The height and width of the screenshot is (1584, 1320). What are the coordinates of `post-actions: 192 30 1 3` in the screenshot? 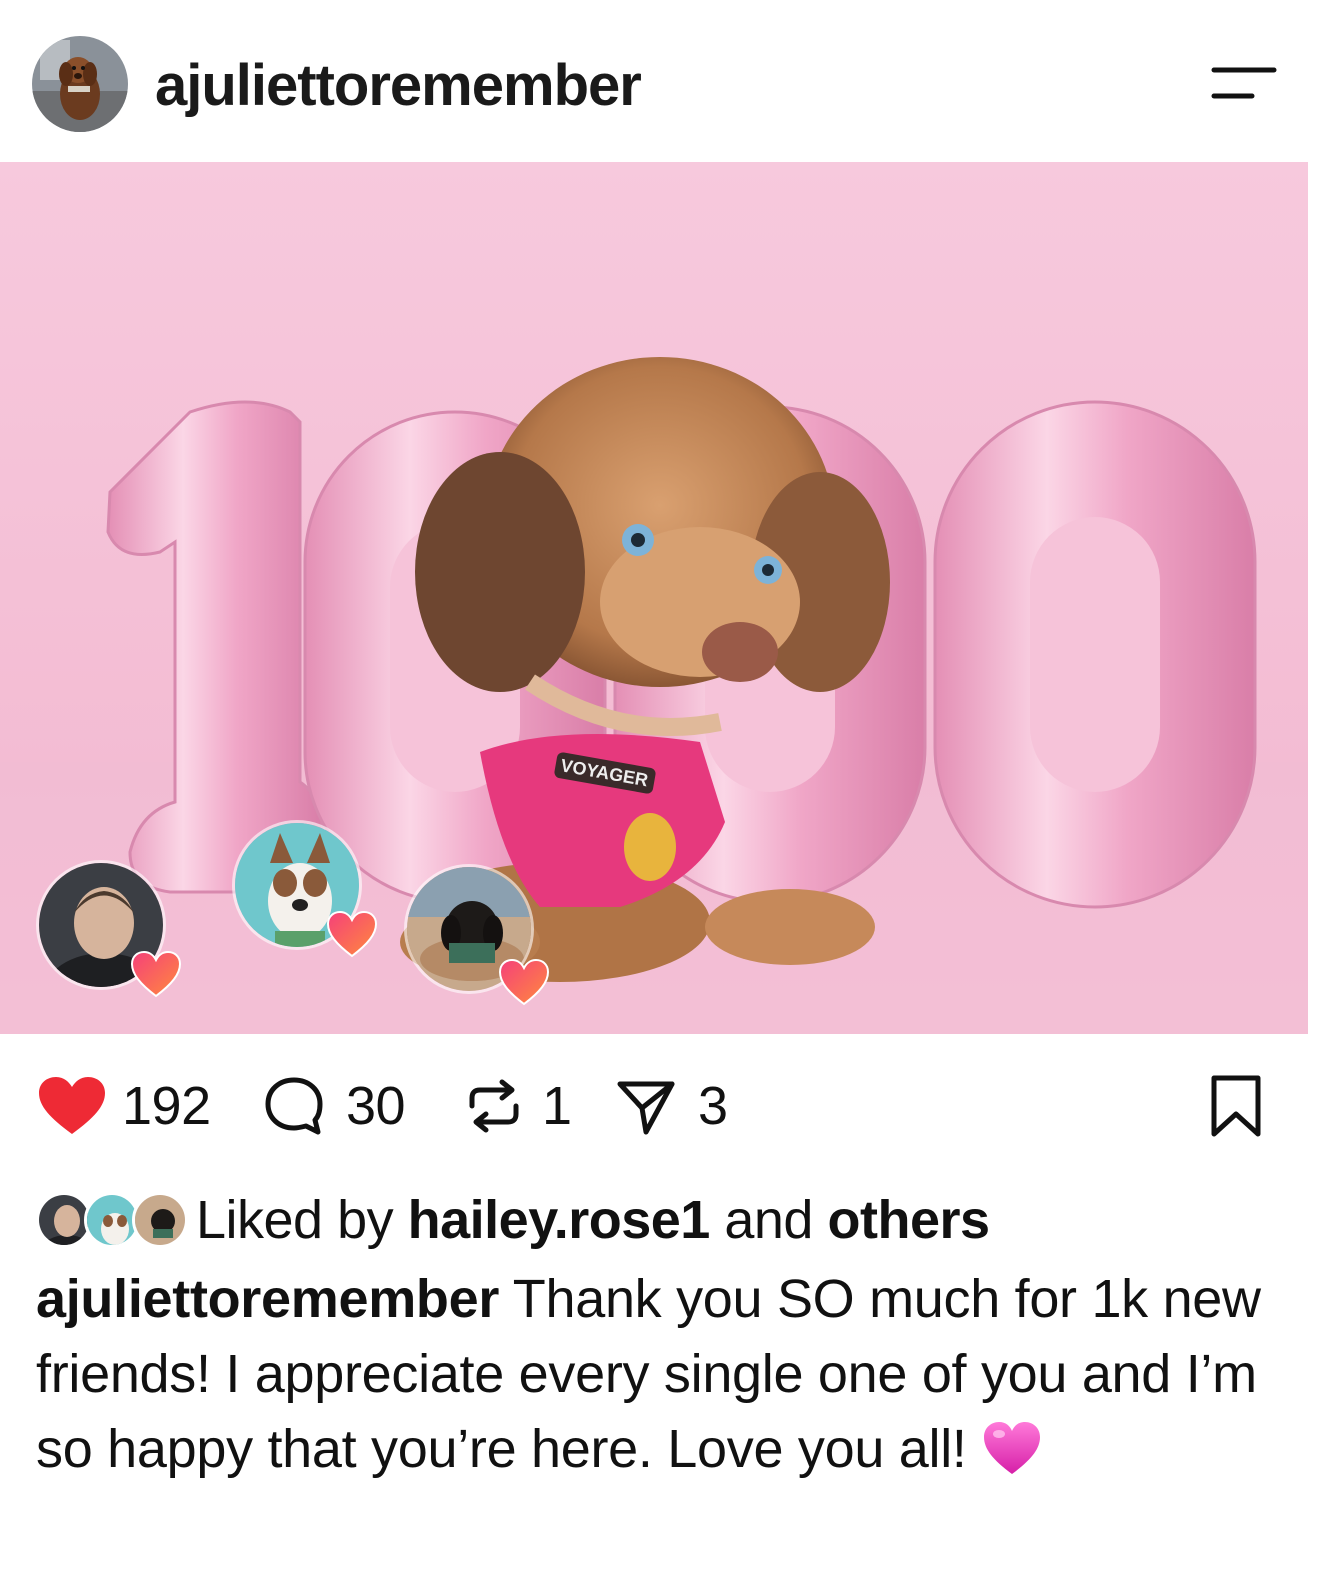 It's located at (660, 1105).